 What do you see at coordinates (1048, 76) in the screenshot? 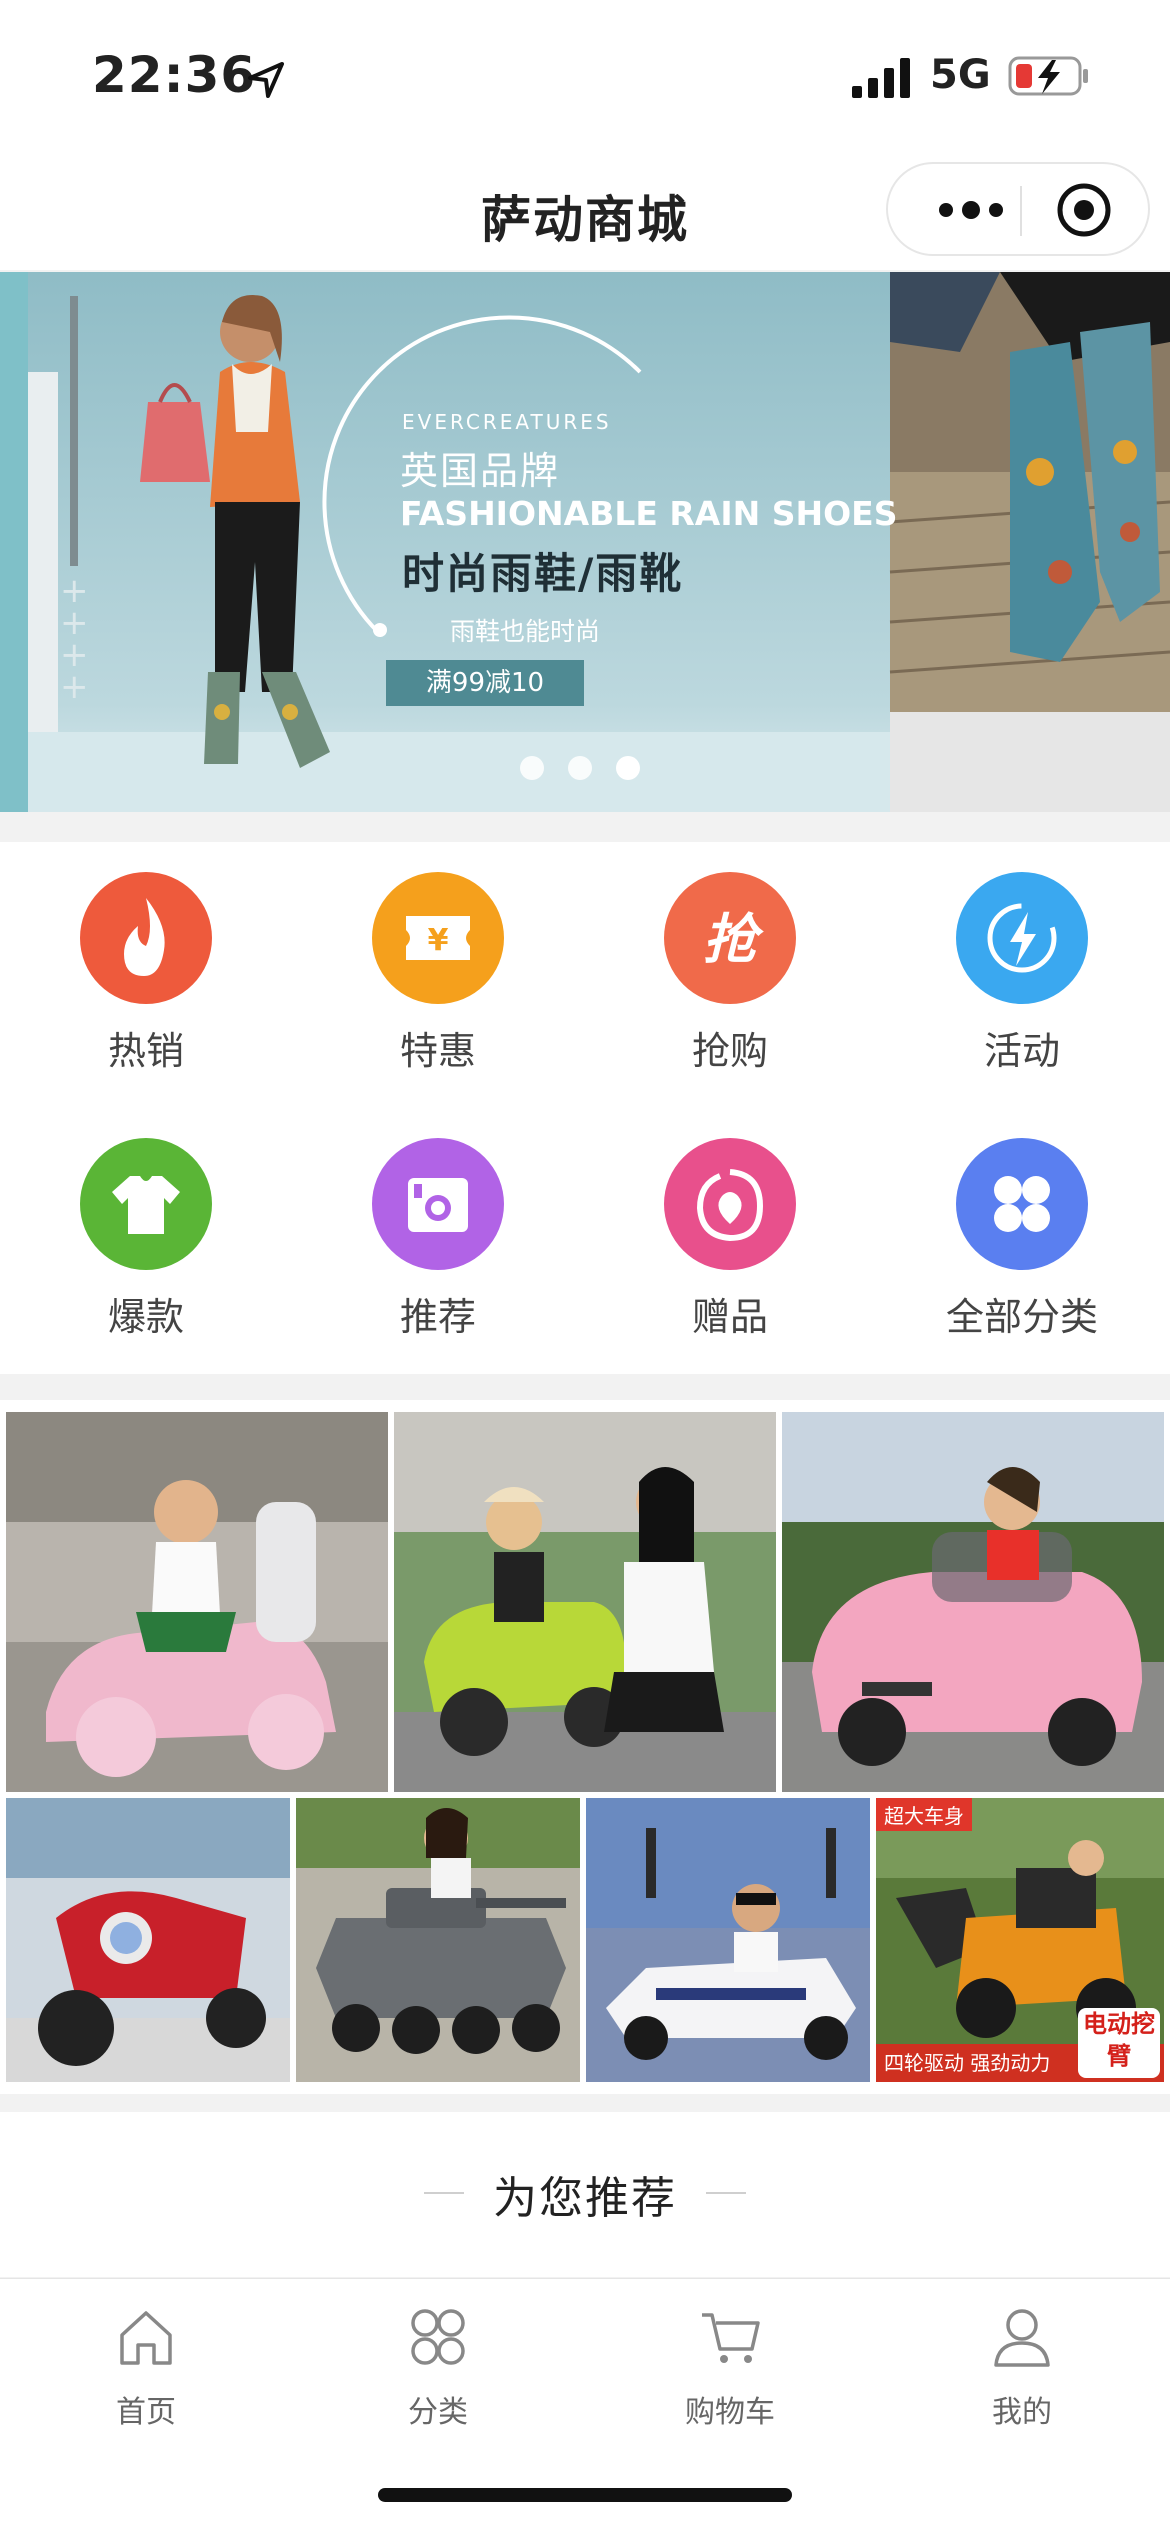
I see `battery-charging-icon` at bounding box center [1048, 76].